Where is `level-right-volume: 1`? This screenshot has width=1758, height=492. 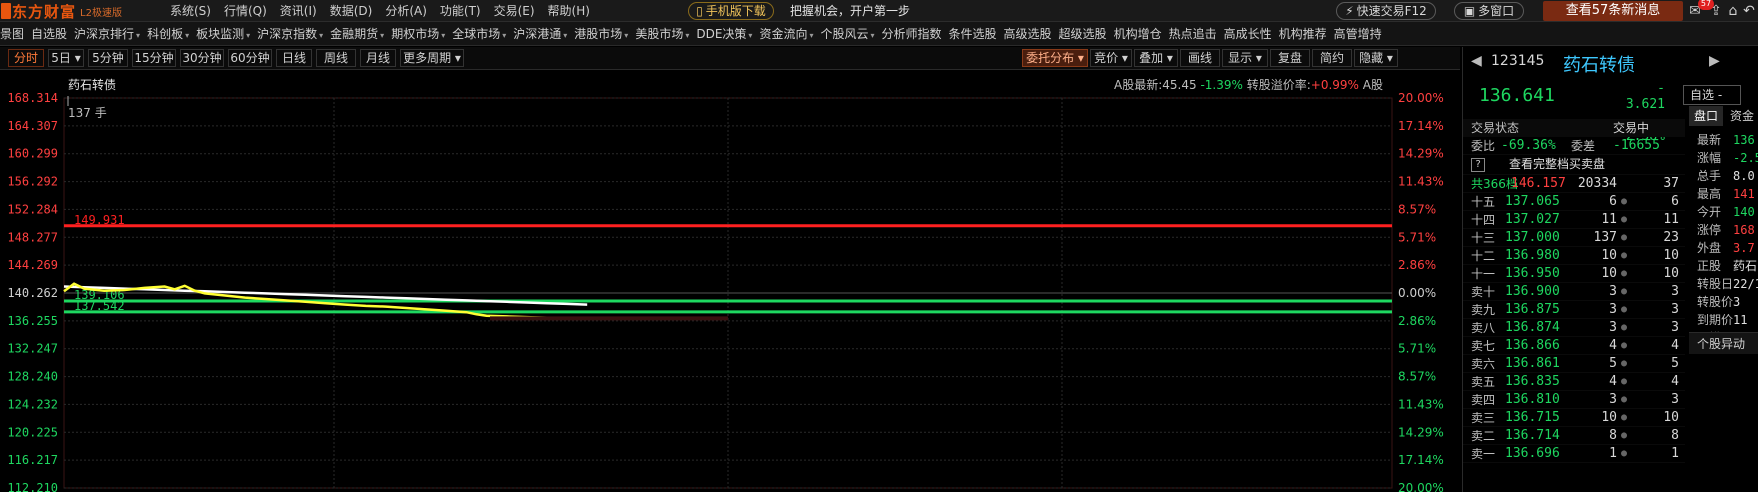
level-right-volume: 1 is located at coordinates (1675, 453).